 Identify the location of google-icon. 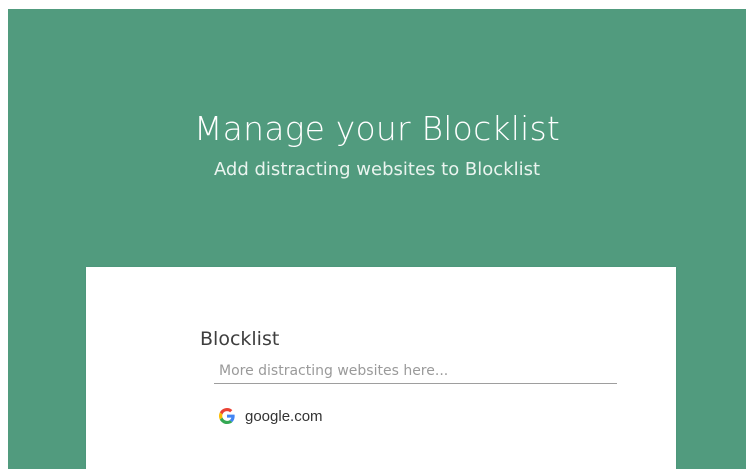
(227, 416).